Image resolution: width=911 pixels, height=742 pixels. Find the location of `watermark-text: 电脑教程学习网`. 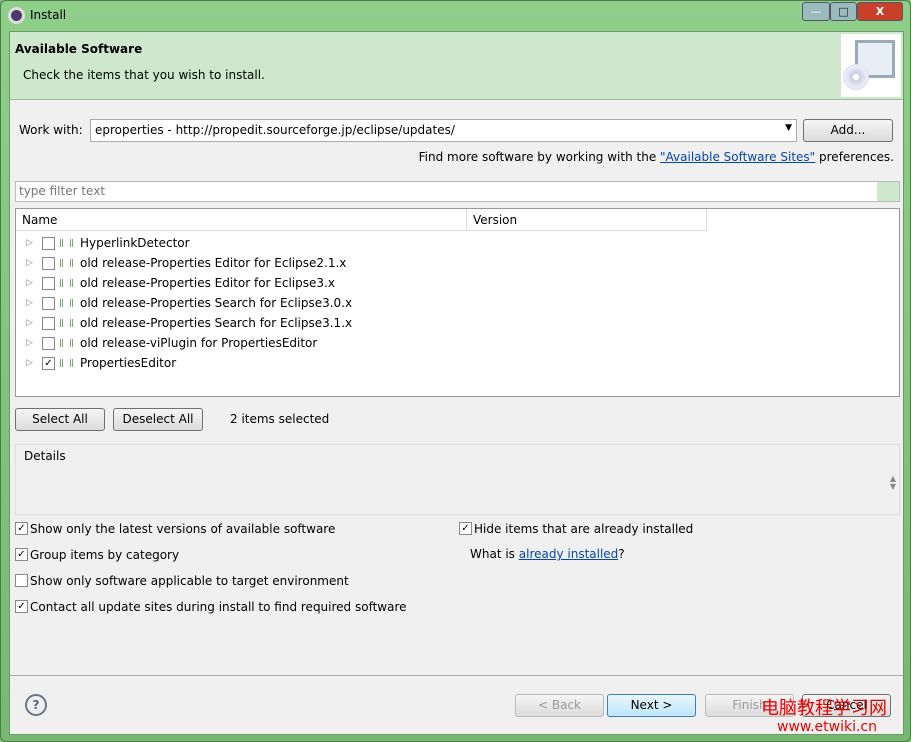

watermark-text: 电脑教程学习网 is located at coordinates (824, 708).